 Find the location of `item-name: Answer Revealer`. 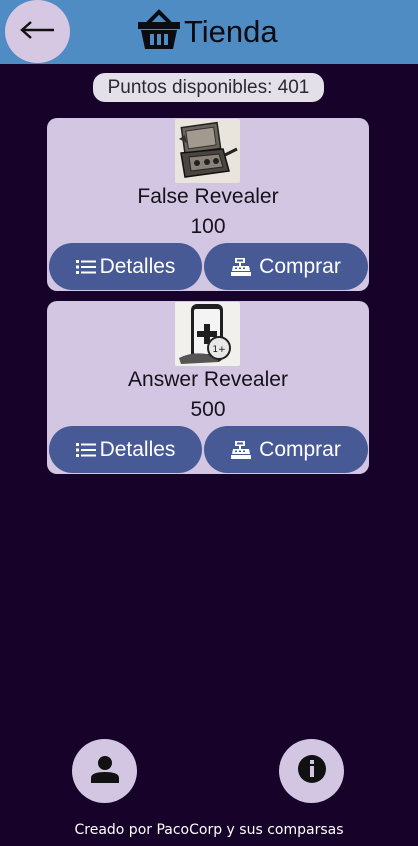

item-name: Answer Revealer is located at coordinates (208, 379).